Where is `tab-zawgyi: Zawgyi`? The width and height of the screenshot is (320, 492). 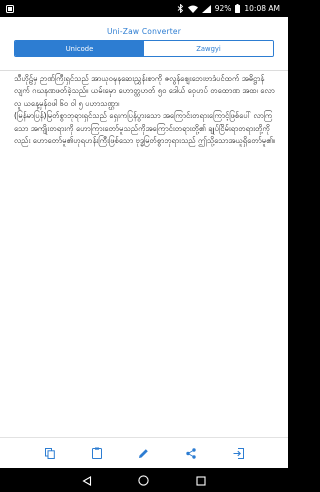 tab-zawgyi: Zawgyi is located at coordinates (208, 48).